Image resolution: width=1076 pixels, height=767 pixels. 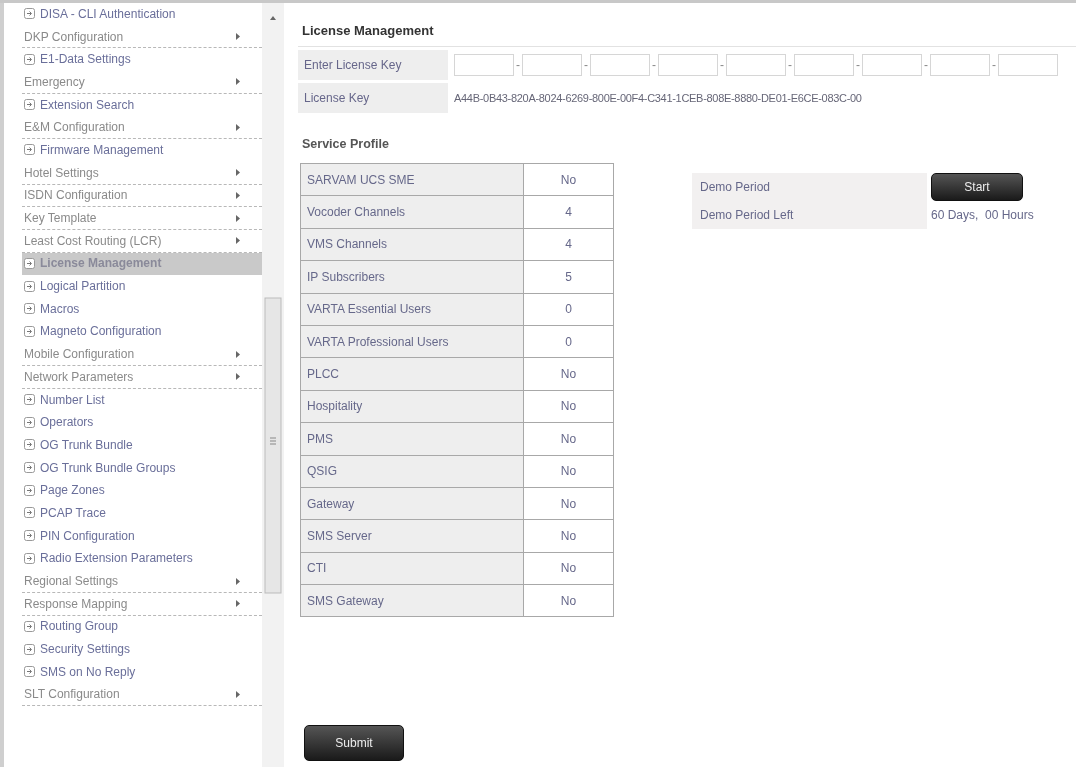 What do you see at coordinates (142, 491) in the screenshot?
I see `sidebar-item: Page Zones` at bounding box center [142, 491].